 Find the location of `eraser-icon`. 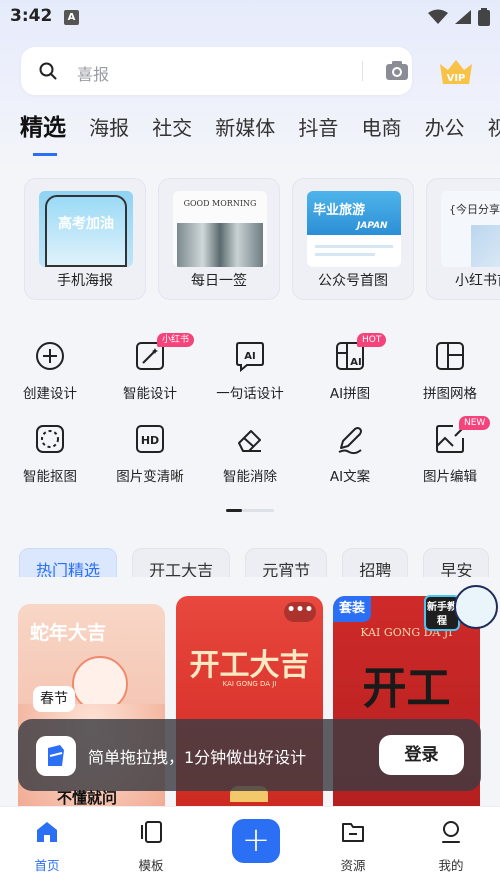

eraser-icon is located at coordinates (250, 439).